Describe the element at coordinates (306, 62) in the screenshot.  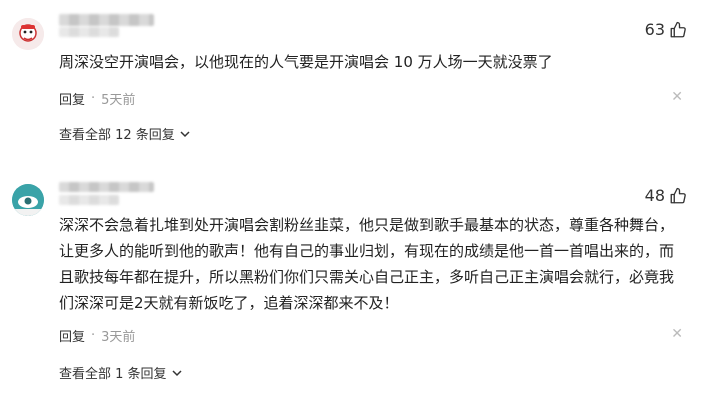
I see `comment-text: 周深没空开演唱会，以他现在的人气要是开演唱会 10 万人场一天就没票了` at that location.